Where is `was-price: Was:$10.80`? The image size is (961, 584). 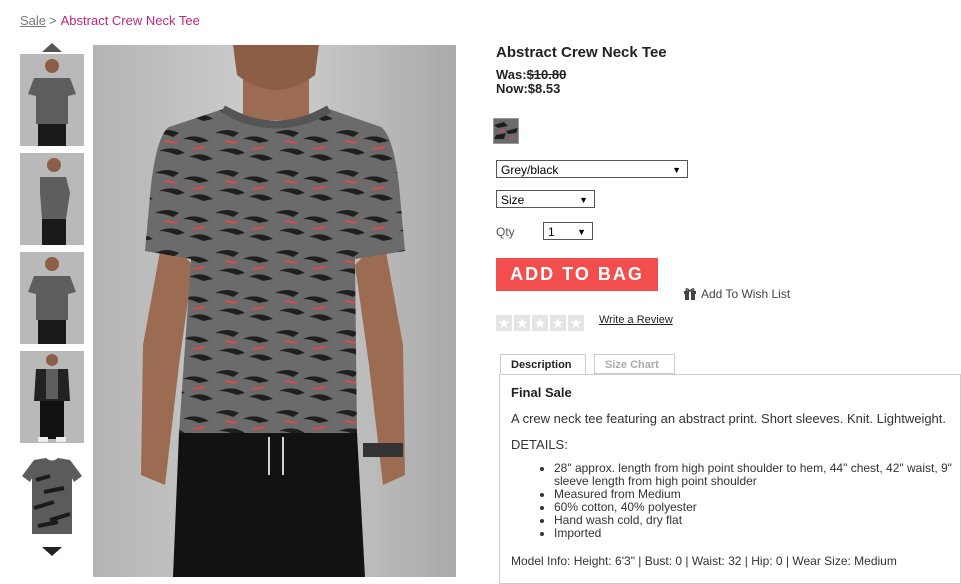
was-price: Was:$10.80 is located at coordinates (531, 74).